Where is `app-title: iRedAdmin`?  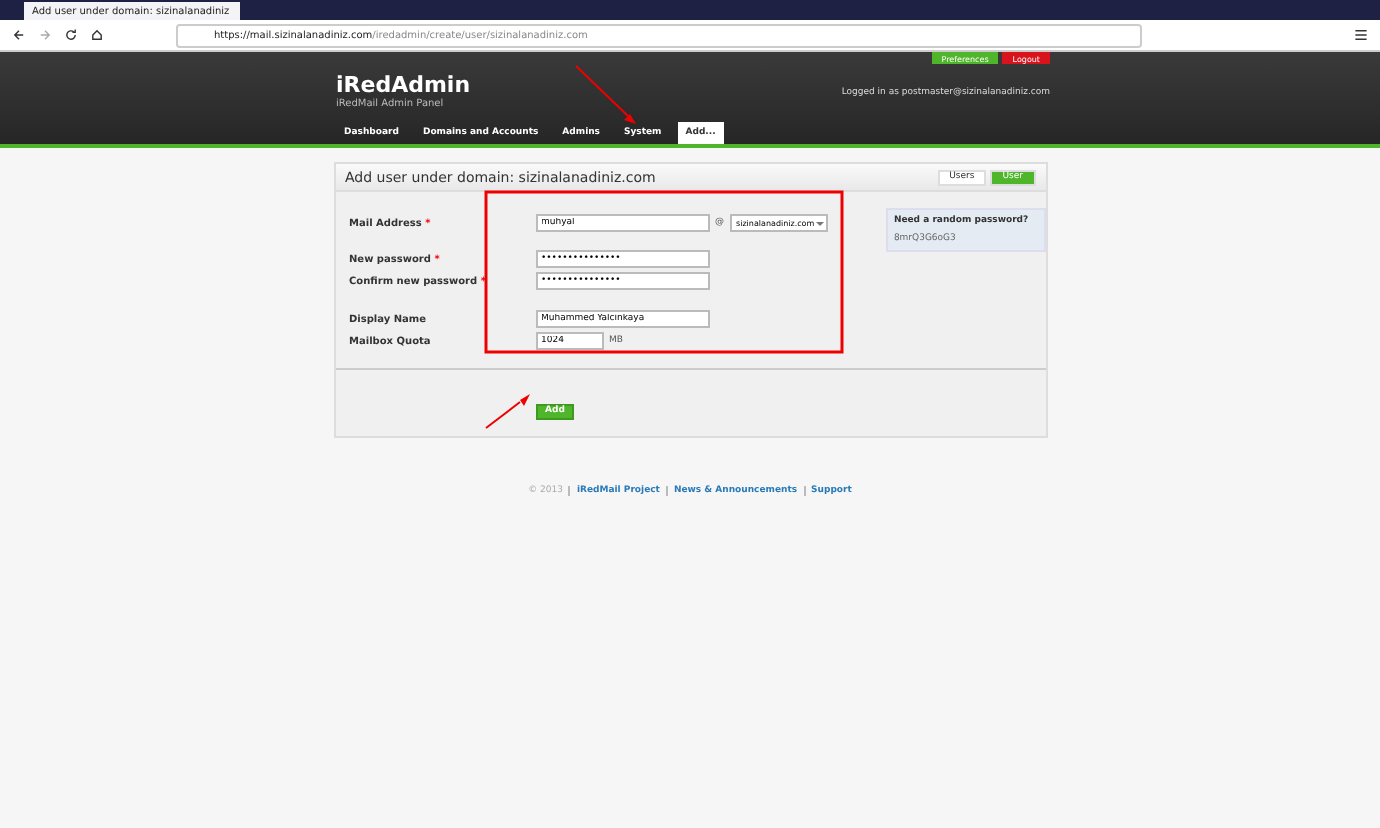 app-title: iRedAdmin is located at coordinates (403, 85).